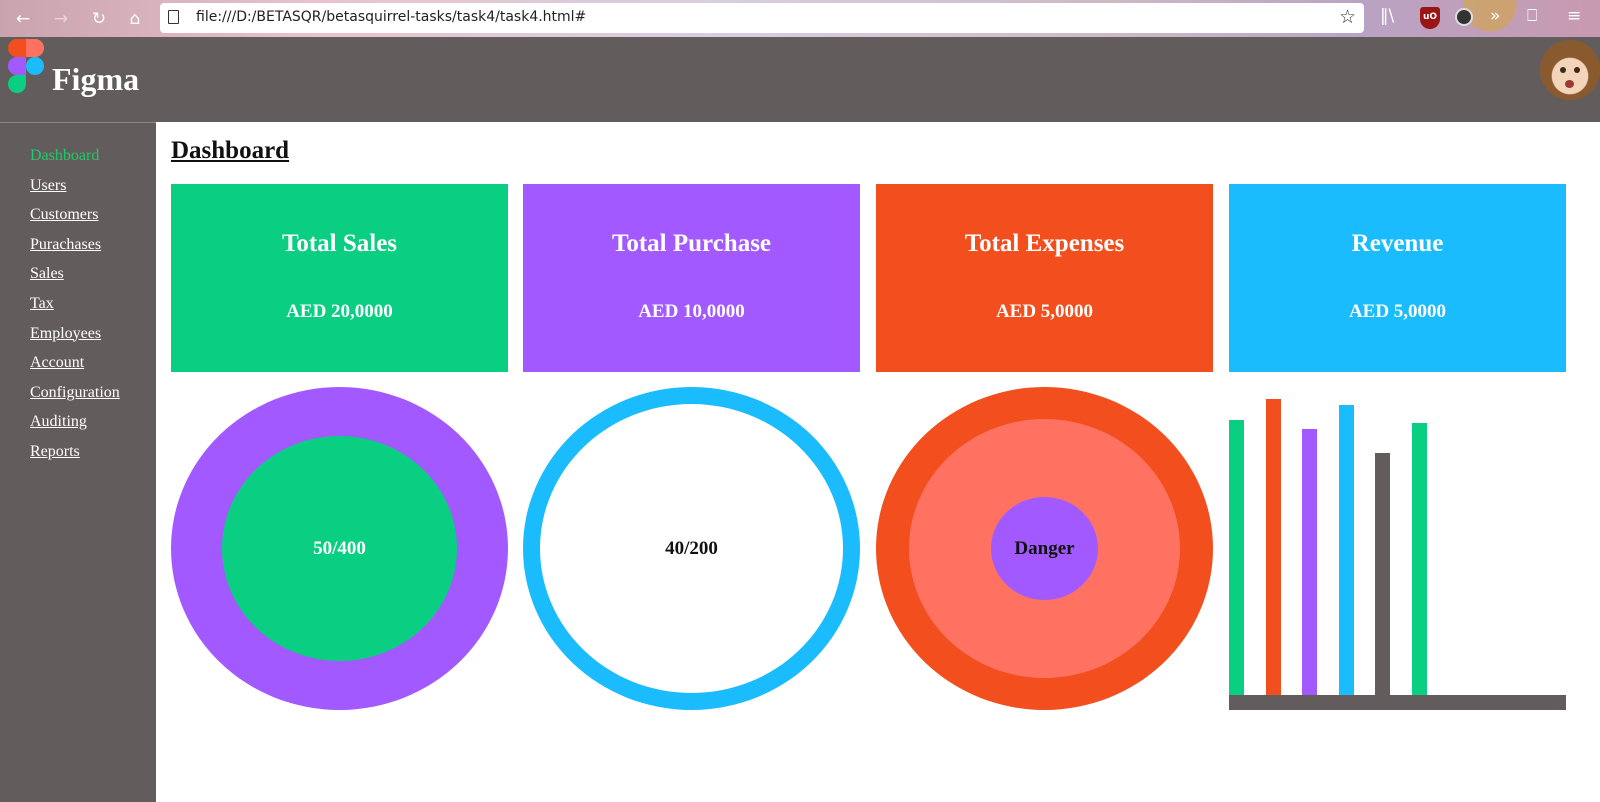 The image size is (1600, 802). Describe the element at coordinates (65, 244) in the screenshot. I see `sidebar-item-purchases: Purachases` at that location.